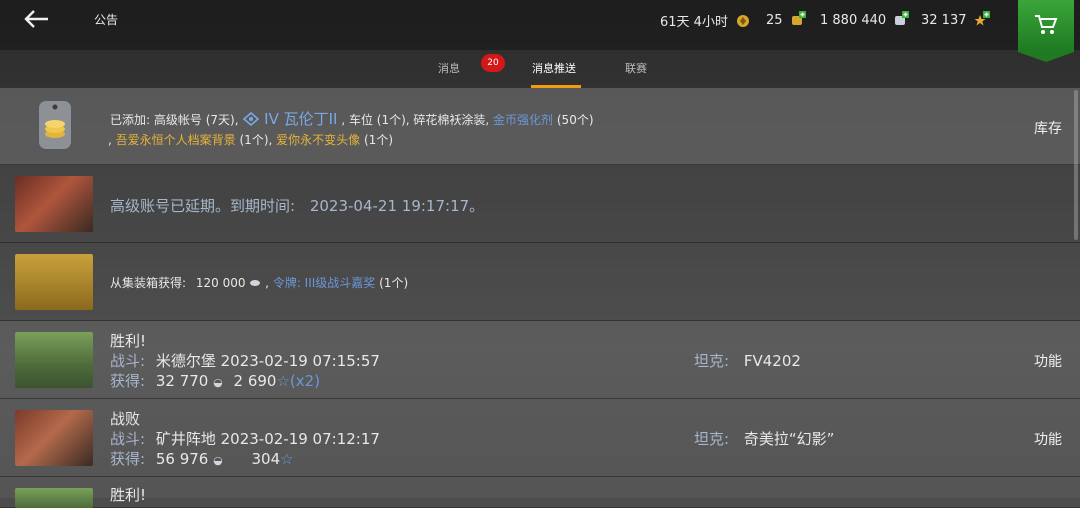 The height and width of the screenshot is (508, 1080). I want to click on battle-info: 战斗: 米德尔堡 2023-02-19 07:15:57, so click(245, 361).